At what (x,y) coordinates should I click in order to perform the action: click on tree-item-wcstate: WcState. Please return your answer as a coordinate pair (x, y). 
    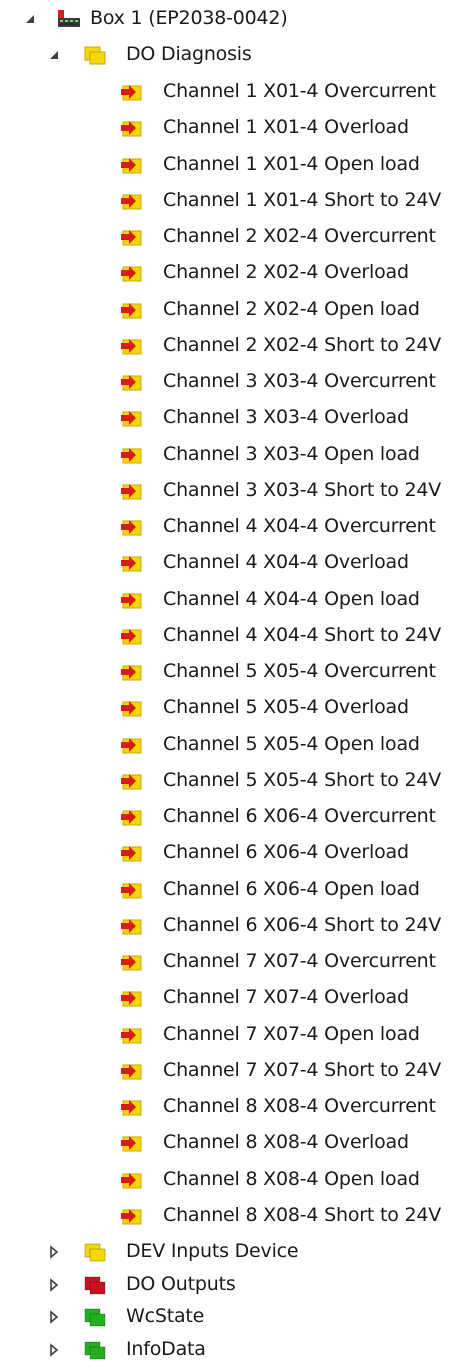
    Looking at the image, I should click on (235, 1317).